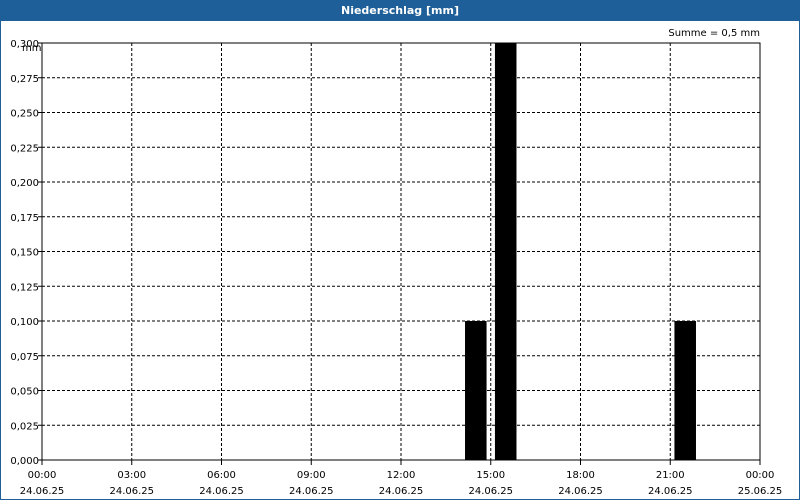 The width and height of the screenshot is (800, 500). I want to click on y-tick-label: 0,050, so click(24, 392).